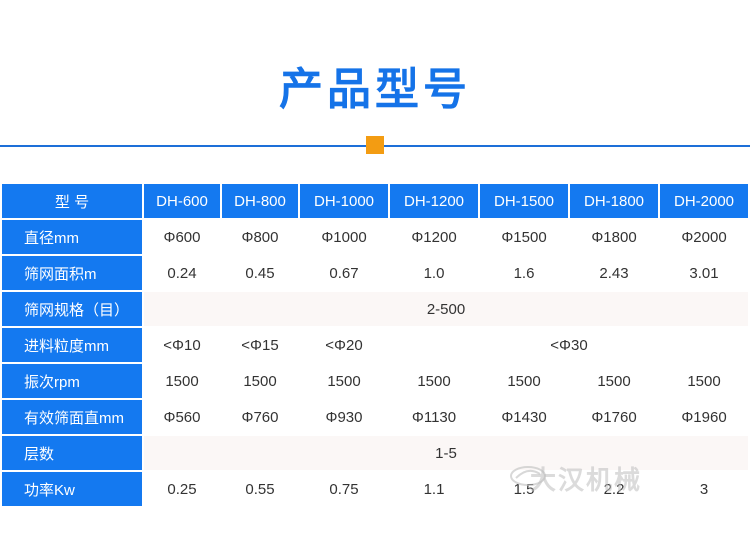 This screenshot has height=542, width=750. What do you see at coordinates (704, 489) in the screenshot?
I see `table-cell: 3` at bounding box center [704, 489].